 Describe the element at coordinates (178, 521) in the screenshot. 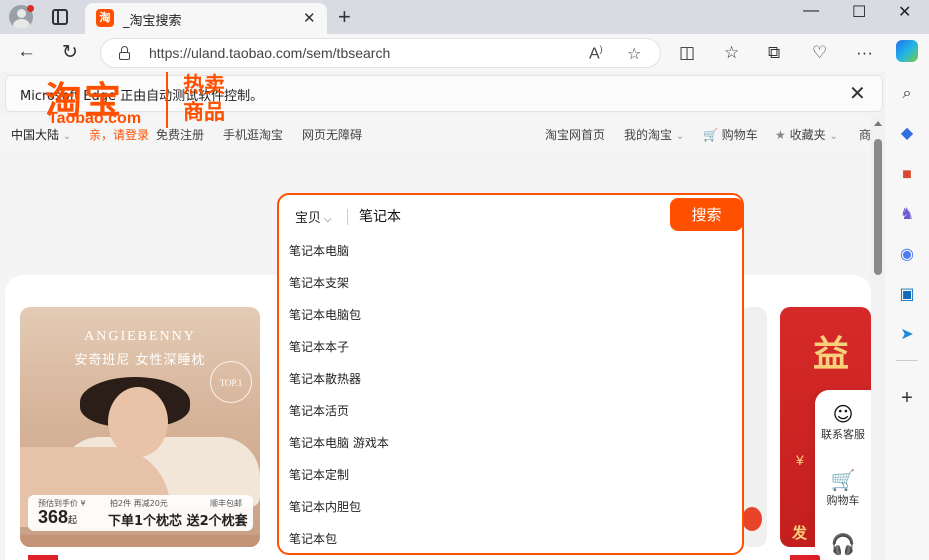

I see `promo-headline: 下单1个枕芯 送2个枕套` at that location.